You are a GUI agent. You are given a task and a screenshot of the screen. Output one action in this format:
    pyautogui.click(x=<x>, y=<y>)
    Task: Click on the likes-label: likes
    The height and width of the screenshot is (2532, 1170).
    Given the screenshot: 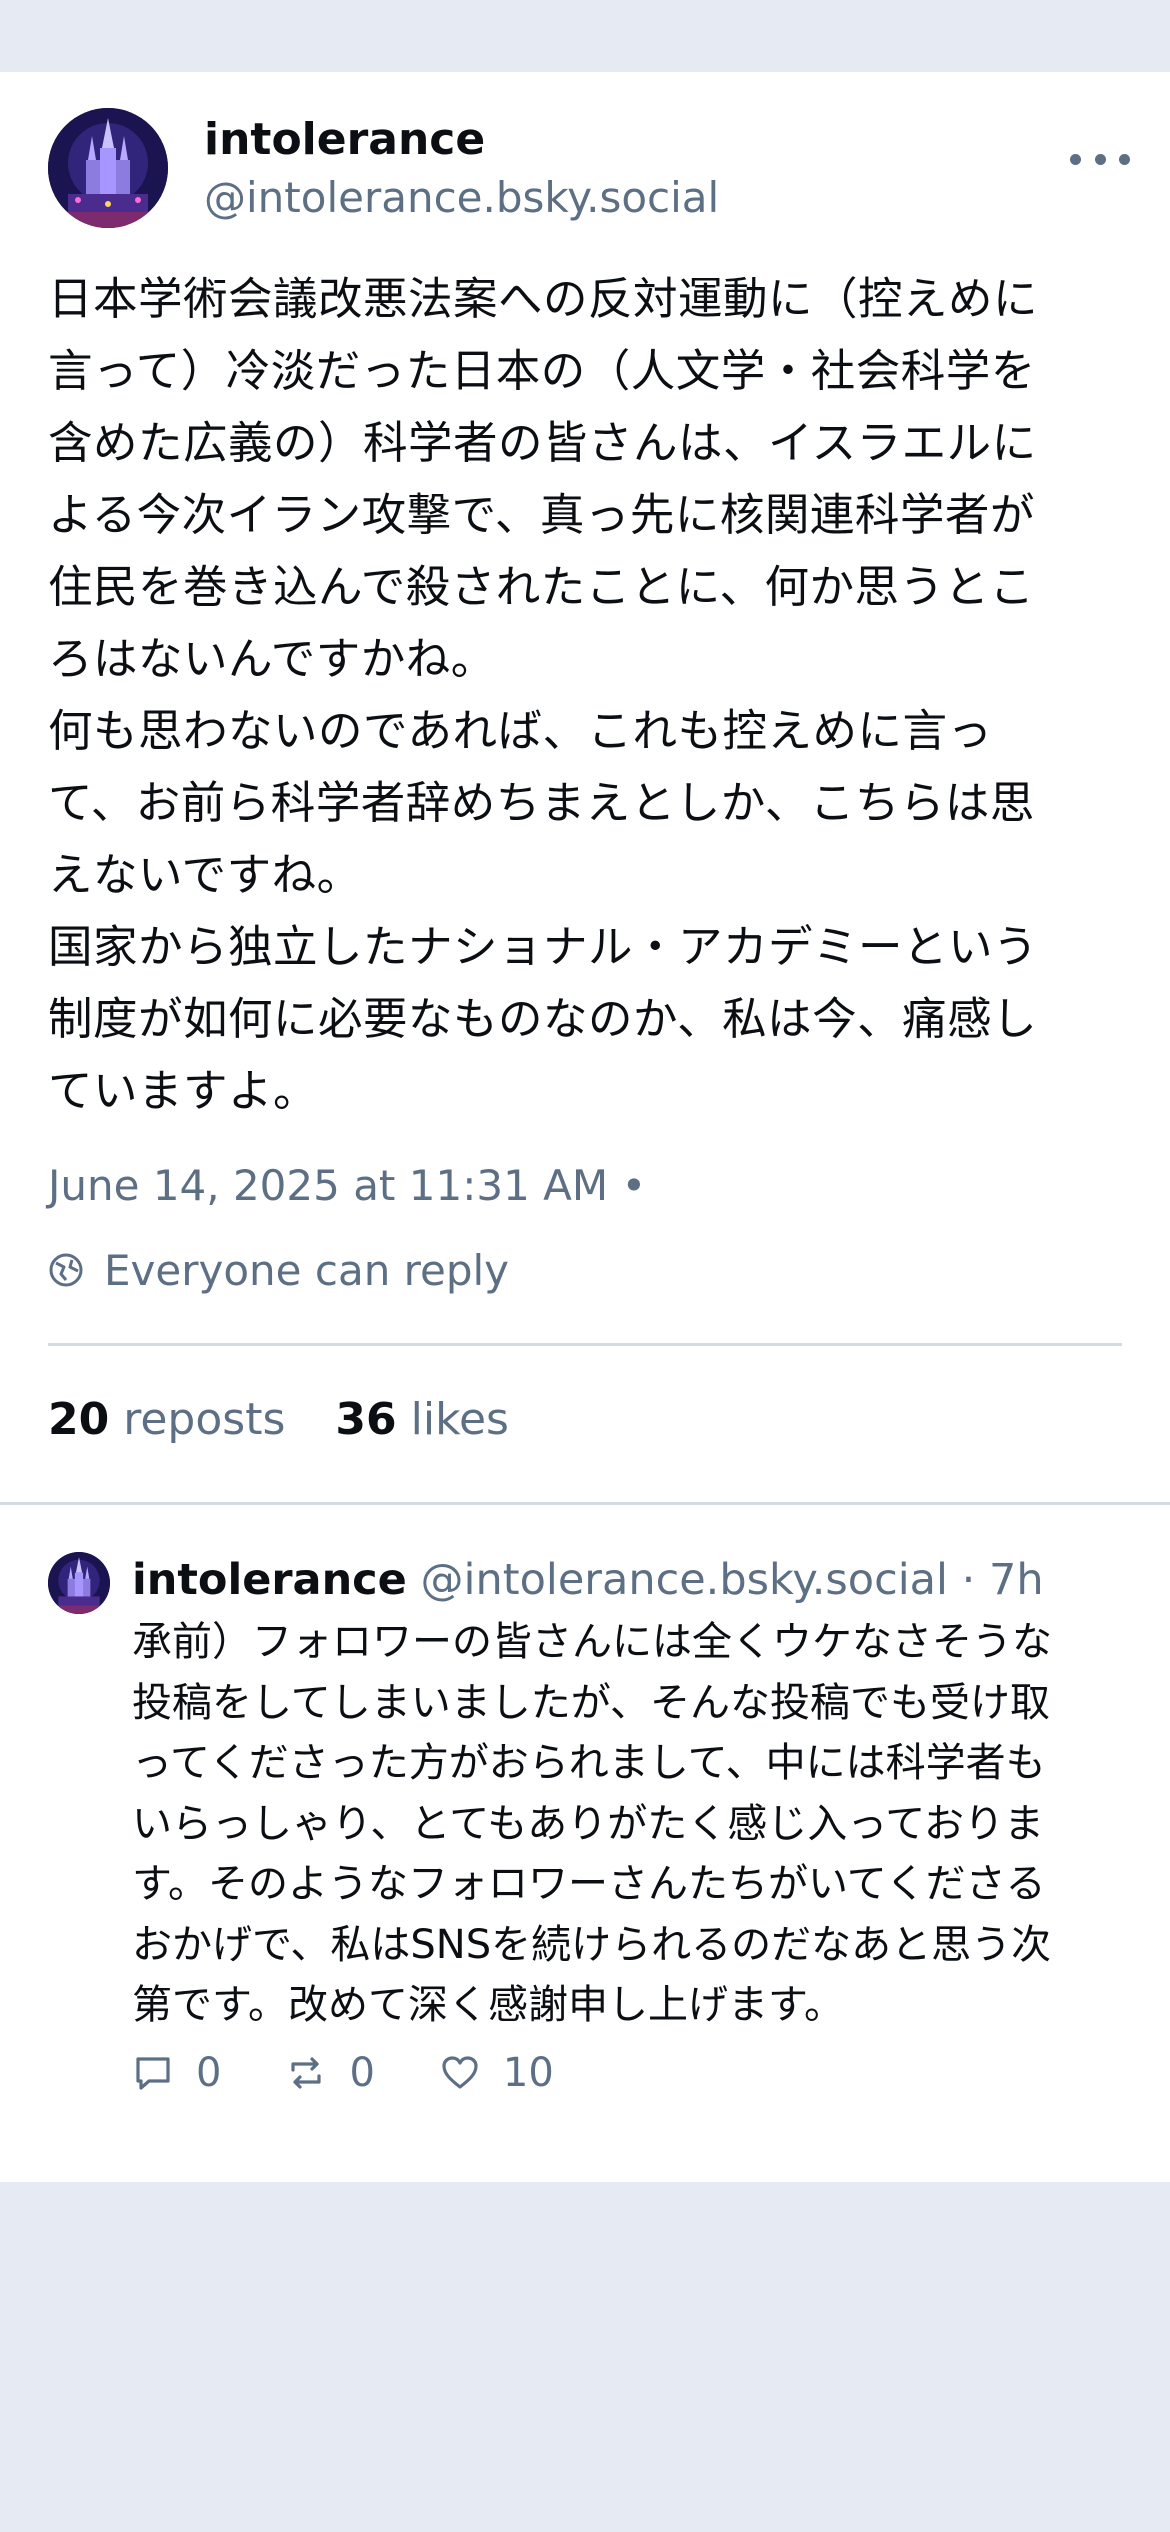 What is the action you would take?
    pyautogui.click(x=459, y=1419)
    